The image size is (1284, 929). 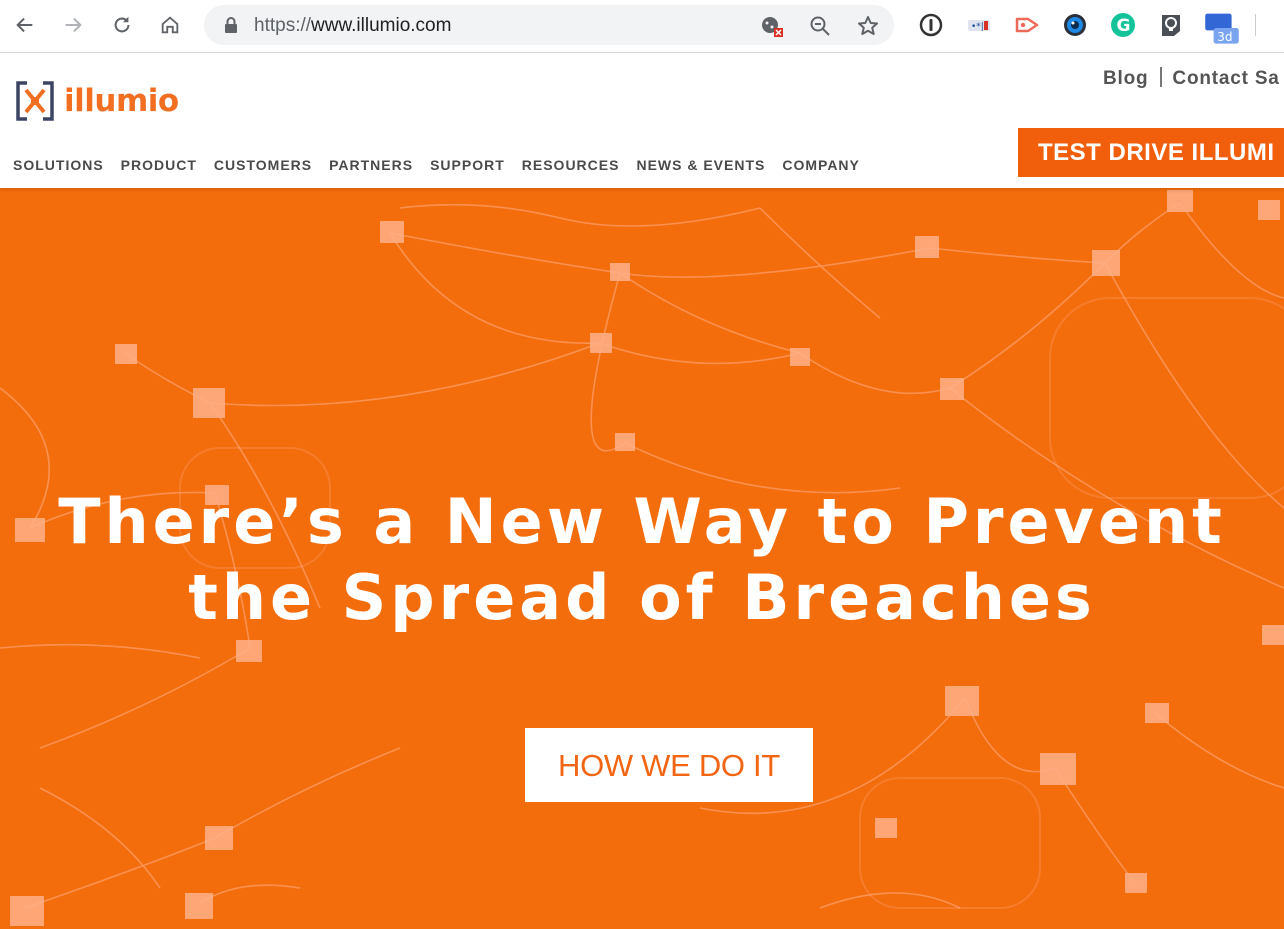 I want to click on nav-customers: CUSTOMERS, so click(x=263, y=165).